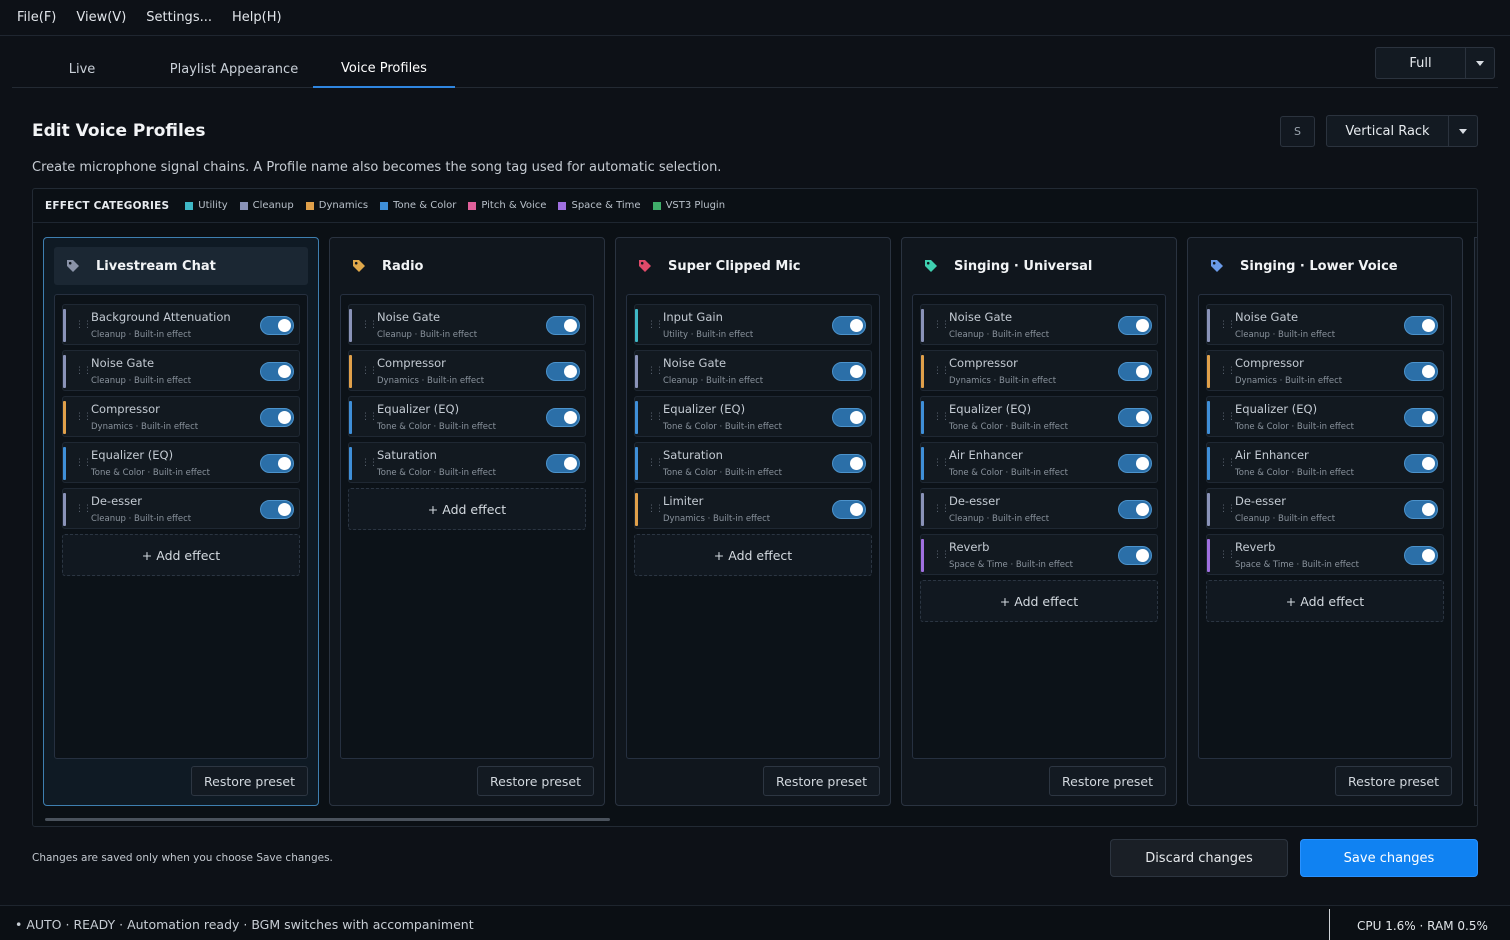 Image resolution: width=1510 pixels, height=940 pixels. I want to click on save-changes-button: Save changes, so click(1389, 858).